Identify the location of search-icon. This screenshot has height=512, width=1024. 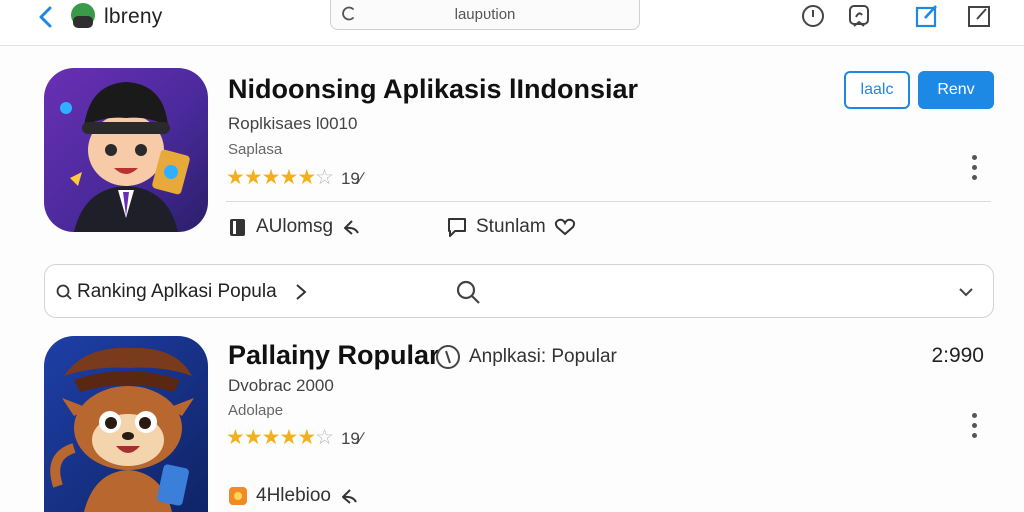
(468, 292).